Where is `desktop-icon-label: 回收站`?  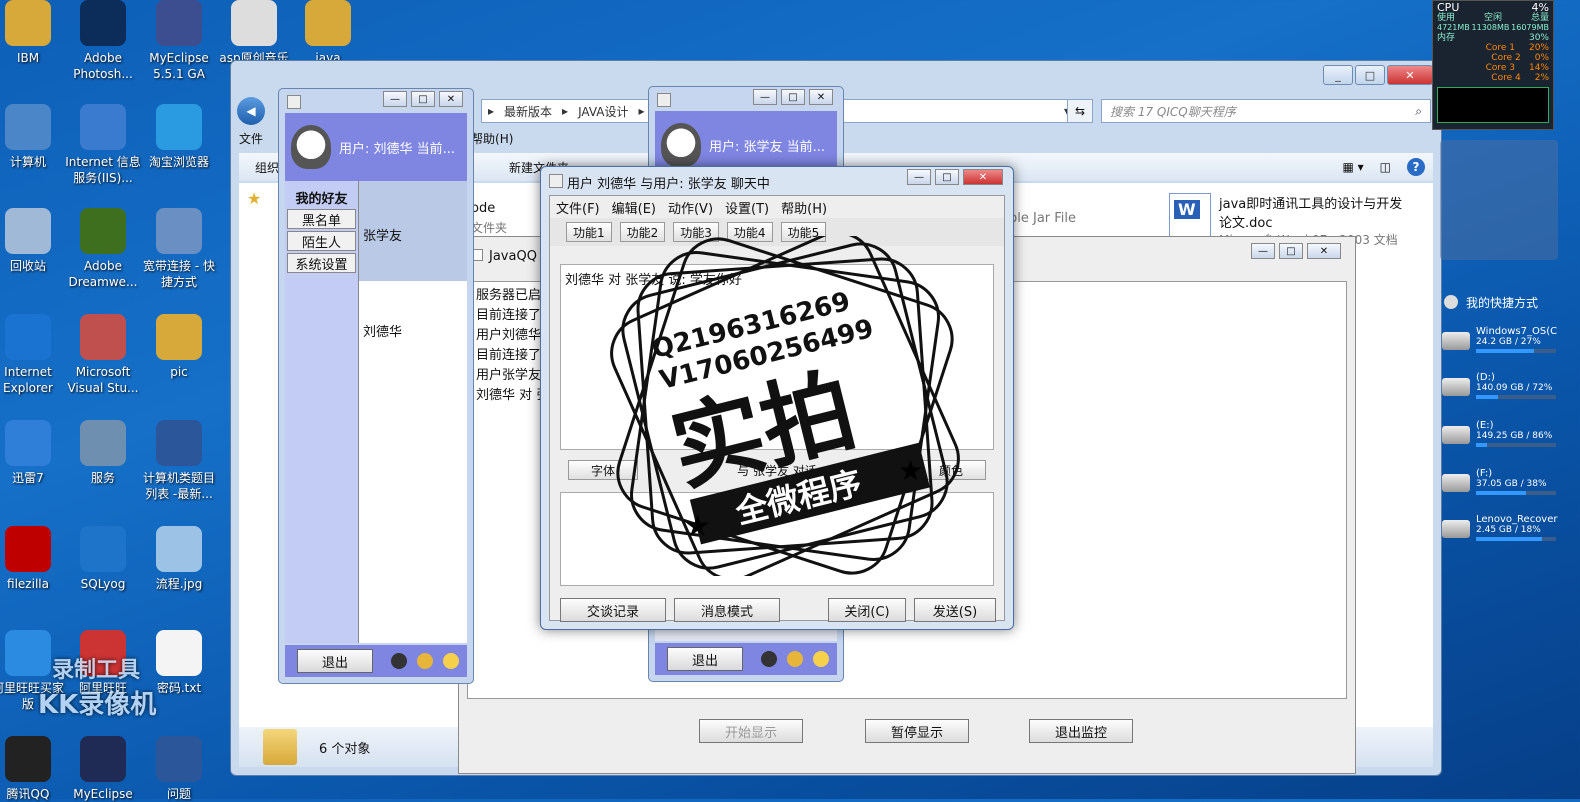
desktop-icon-label: 回收站 is located at coordinates (27, 266).